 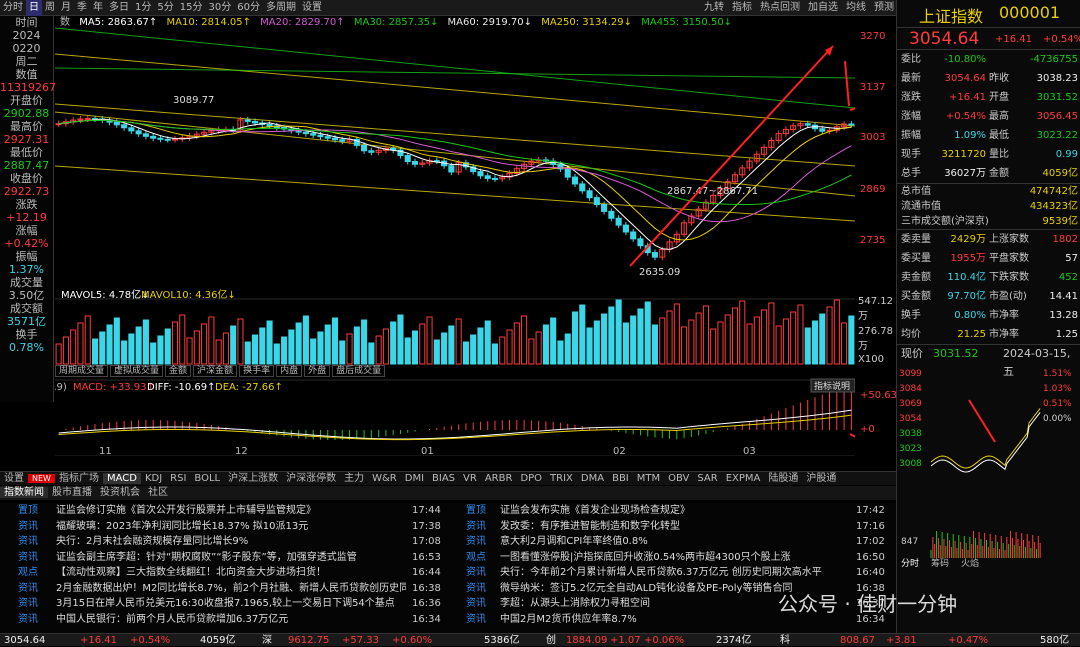 I want to click on news-title: 证监会修订实施《首次公开发行股票并上市辅导监管规定》, so click(x=231, y=511).